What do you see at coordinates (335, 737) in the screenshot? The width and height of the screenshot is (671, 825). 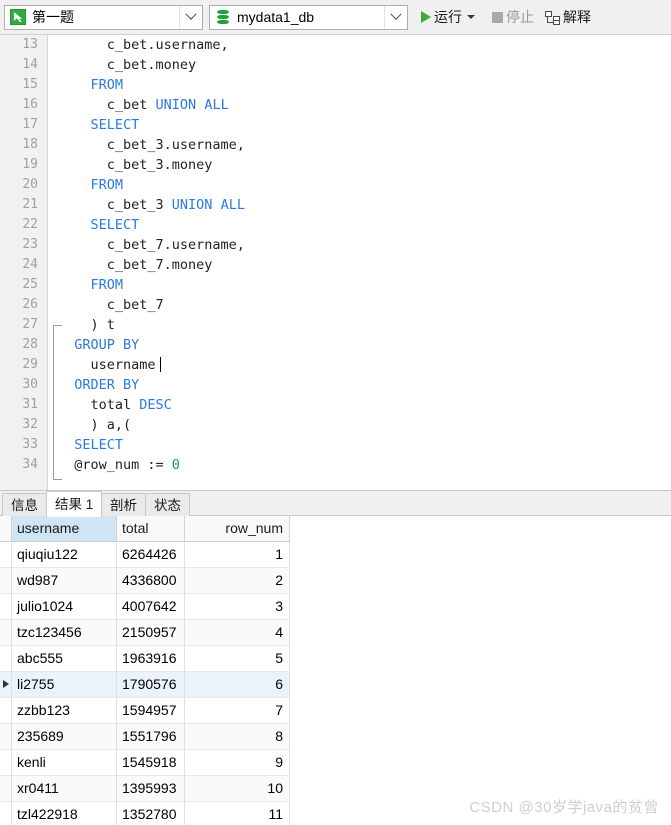 I see `table-row: 235689 1551796 8` at bounding box center [335, 737].